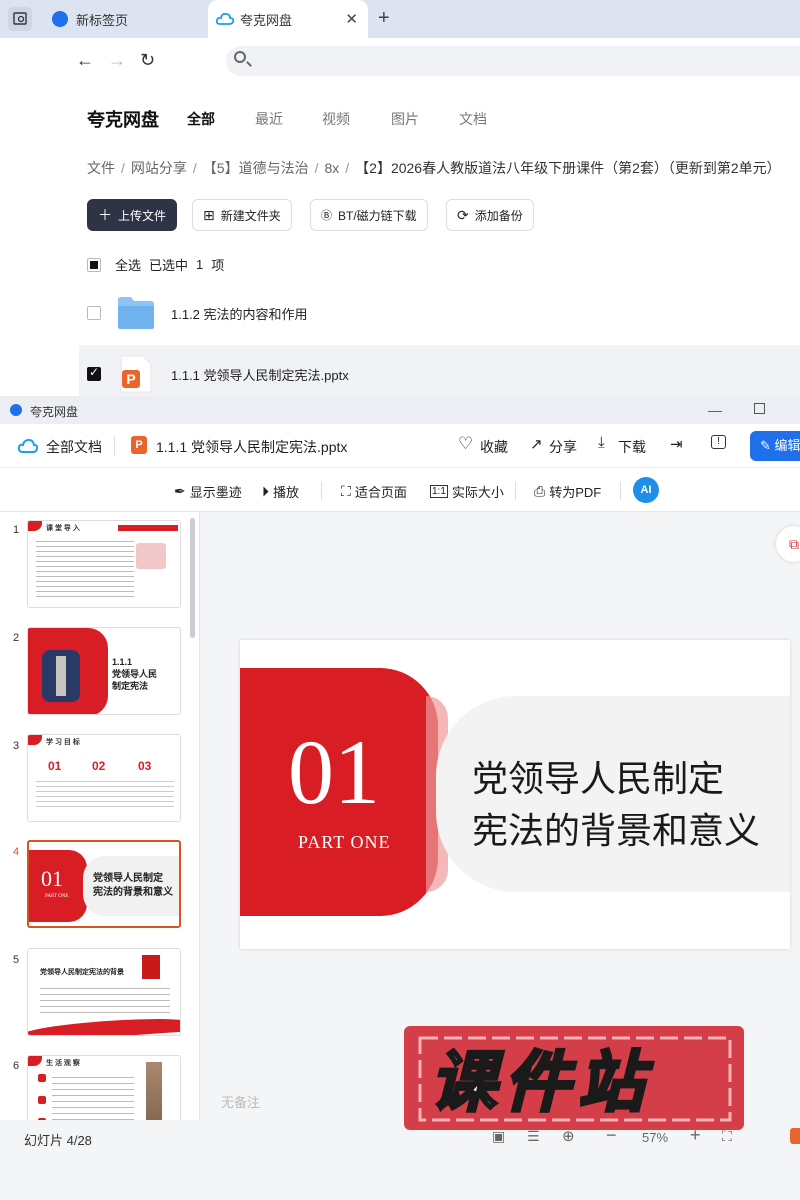  I want to click on row-checkbox-checked, so click(94, 373).